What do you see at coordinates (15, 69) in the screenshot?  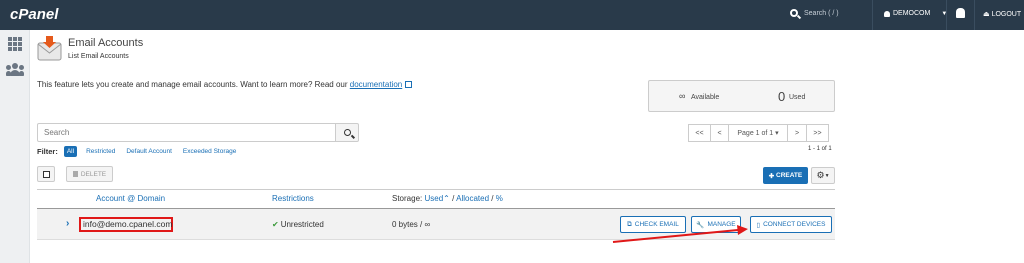 I see `users-icon` at bounding box center [15, 69].